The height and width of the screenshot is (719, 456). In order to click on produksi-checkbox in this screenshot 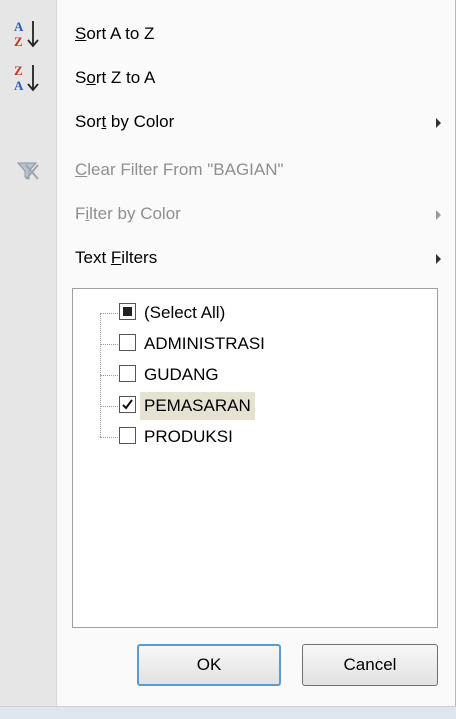, I will do `click(127, 435)`.